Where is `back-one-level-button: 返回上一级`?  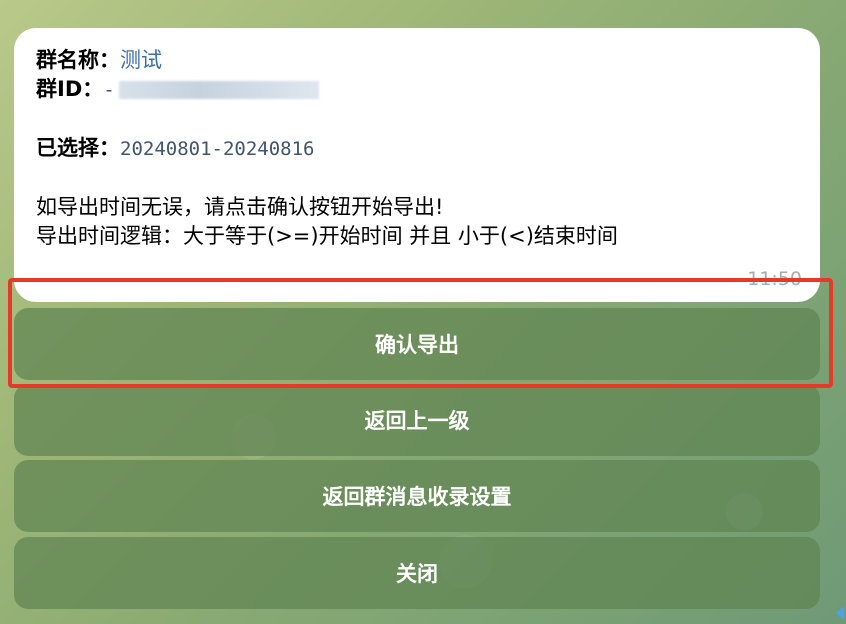
back-one-level-button: 返回上一级 is located at coordinates (417, 420).